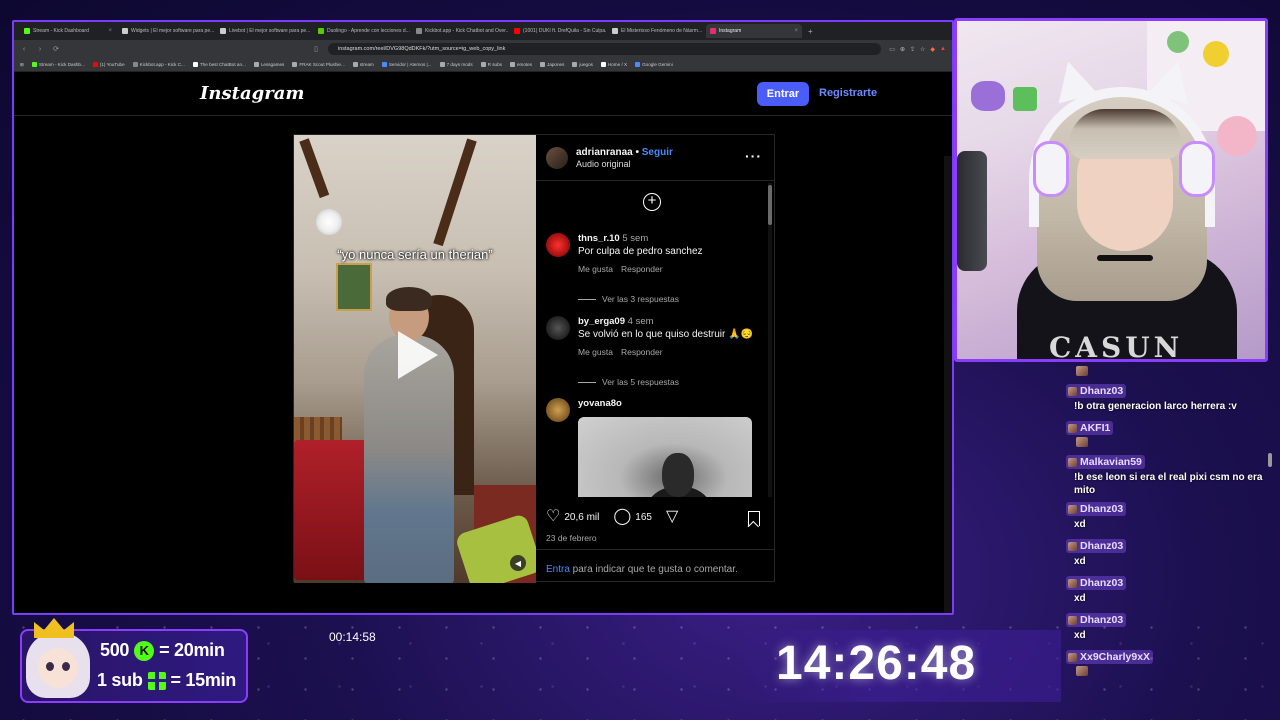 This screenshot has height=720, width=1280. What do you see at coordinates (641, 382) in the screenshot?
I see `view-replies-label: Ver las 5 respuestas` at bounding box center [641, 382].